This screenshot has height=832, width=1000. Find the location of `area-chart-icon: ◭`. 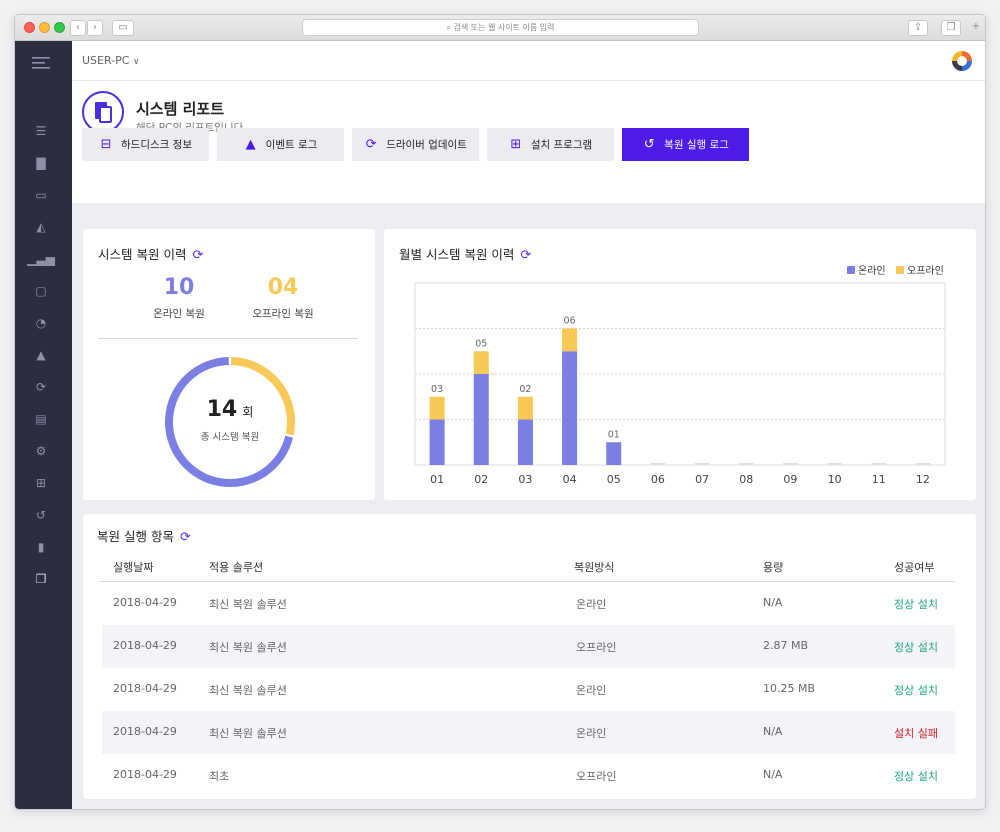

area-chart-icon: ◭ is located at coordinates (41, 227).